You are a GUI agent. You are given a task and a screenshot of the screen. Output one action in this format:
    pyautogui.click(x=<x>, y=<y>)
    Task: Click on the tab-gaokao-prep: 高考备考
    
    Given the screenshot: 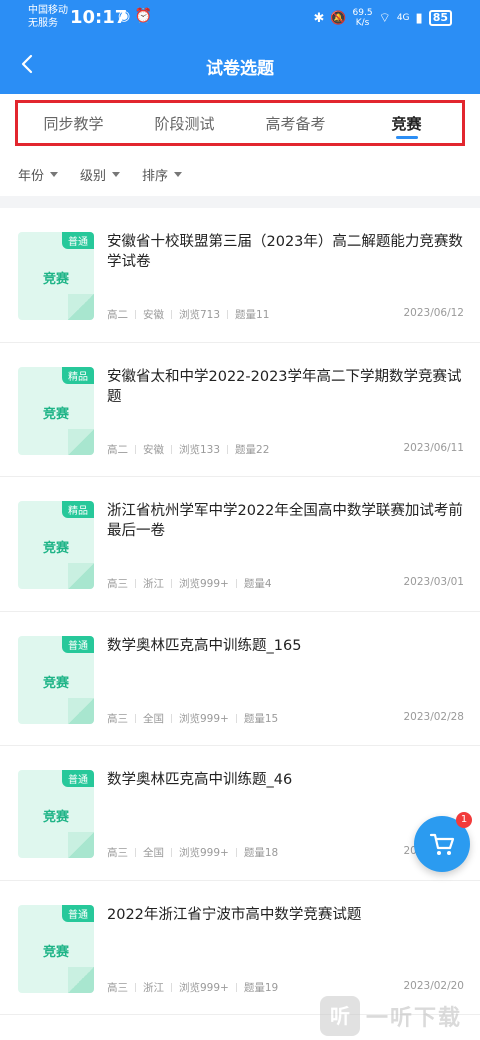 What is the action you would take?
    pyautogui.click(x=295, y=123)
    